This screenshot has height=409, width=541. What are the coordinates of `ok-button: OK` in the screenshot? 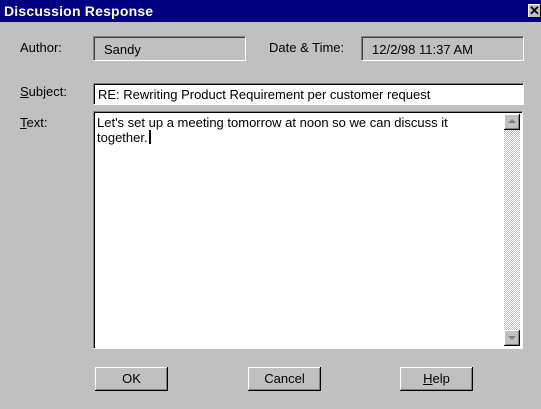 It's located at (131, 379).